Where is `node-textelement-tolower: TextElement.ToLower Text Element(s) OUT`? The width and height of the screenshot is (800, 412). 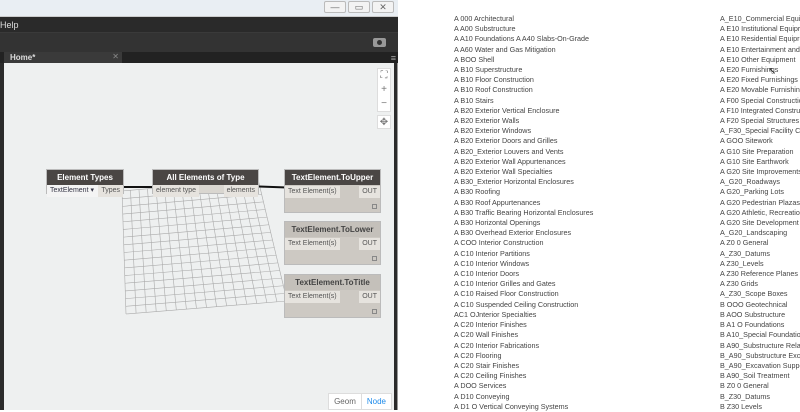 node-textelement-tolower: TextElement.ToLower Text Element(s) OUT is located at coordinates (332, 243).